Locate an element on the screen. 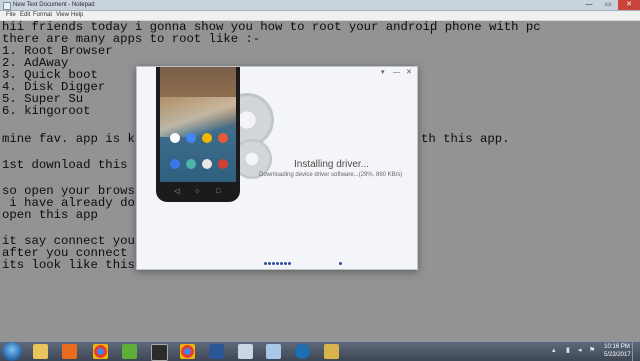 The width and height of the screenshot is (640, 361). utorrent-icon is located at coordinates (129, 351).